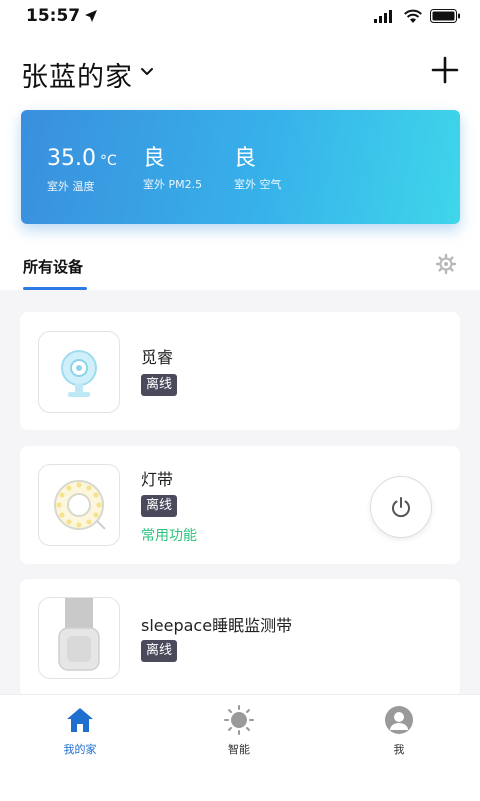  Describe the element at coordinates (240, 638) in the screenshot. I see `device-card-sleepace: sleepace睡眠监测带 离线` at that location.